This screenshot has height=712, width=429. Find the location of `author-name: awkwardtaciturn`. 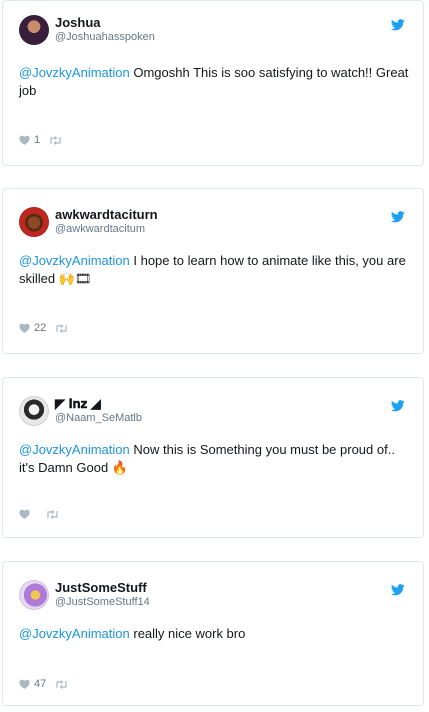

author-name: awkwardtaciturn is located at coordinates (106, 214).